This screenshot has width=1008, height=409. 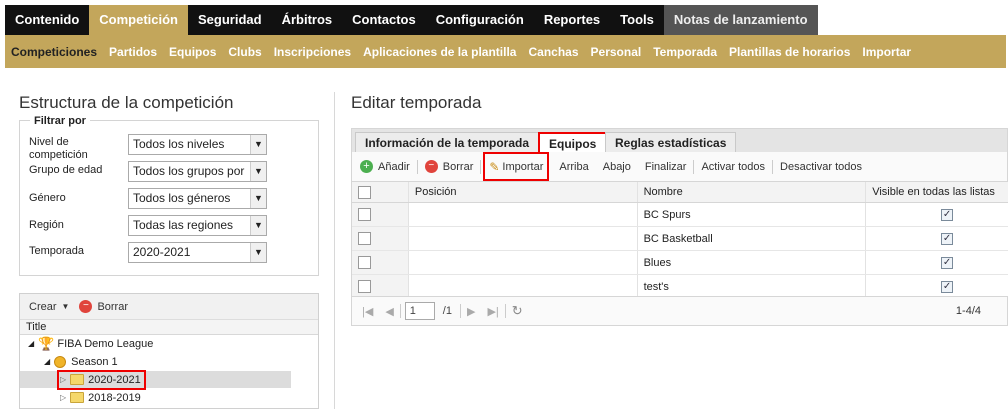 What do you see at coordinates (517, 311) in the screenshot?
I see `refresh-icon: ↻` at bounding box center [517, 311].